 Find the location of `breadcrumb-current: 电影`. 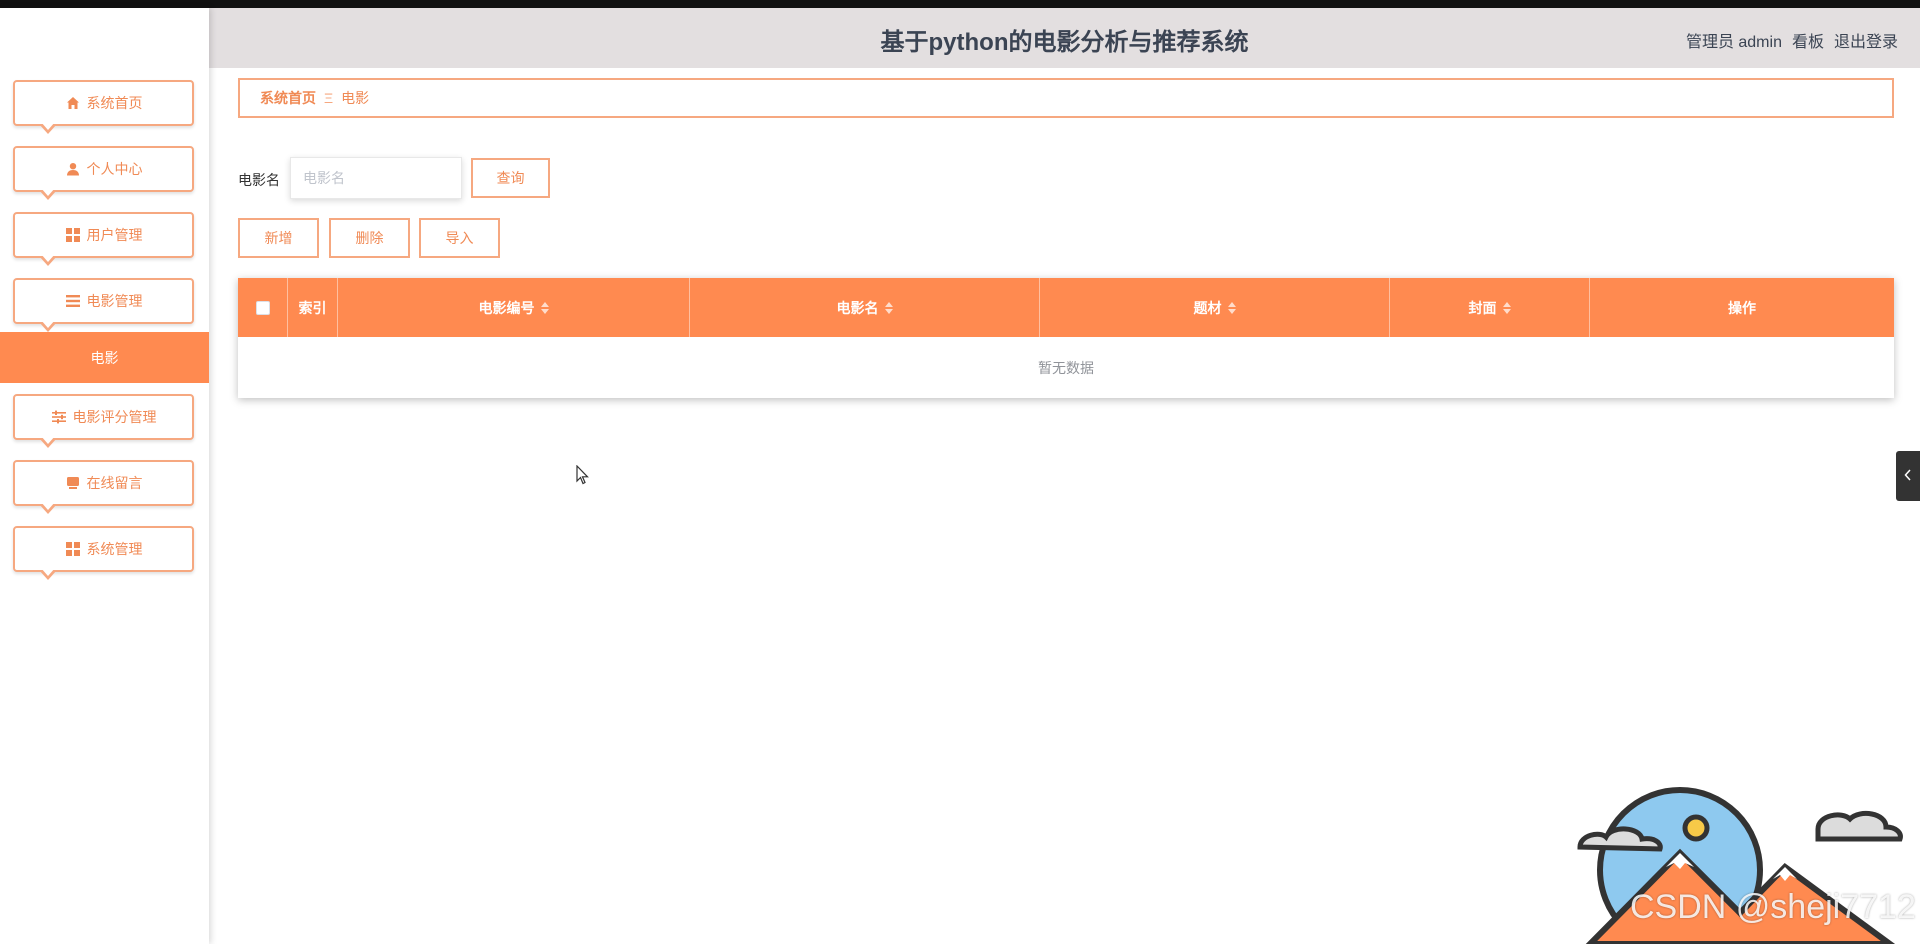

breadcrumb-current: 电影 is located at coordinates (355, 98).